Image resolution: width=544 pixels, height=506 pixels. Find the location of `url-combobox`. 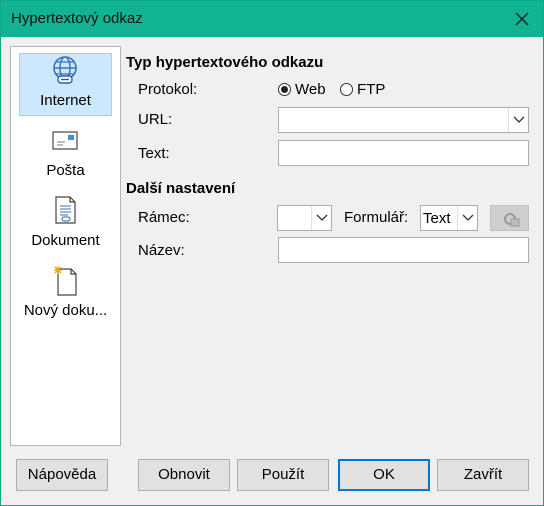

url-combobox is located at coordinates (403, 120).